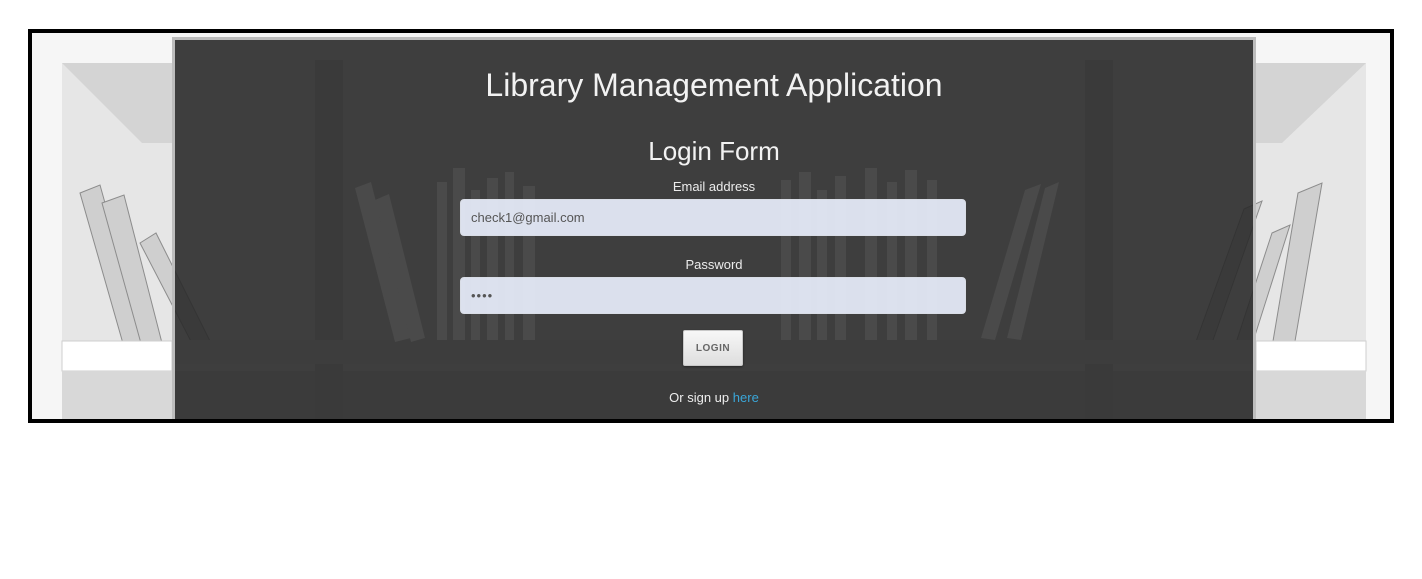 This screenshot has height=579, width=1422. What do you see at coordinates (713, 217) in the screenshot?
I see `email-field` at bounding box center [713, 217].